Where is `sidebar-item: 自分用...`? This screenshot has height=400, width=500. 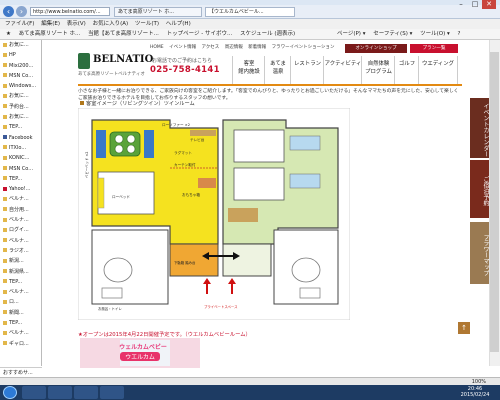
sidebar-item: 自分用... is located at coordinates (20, 210).